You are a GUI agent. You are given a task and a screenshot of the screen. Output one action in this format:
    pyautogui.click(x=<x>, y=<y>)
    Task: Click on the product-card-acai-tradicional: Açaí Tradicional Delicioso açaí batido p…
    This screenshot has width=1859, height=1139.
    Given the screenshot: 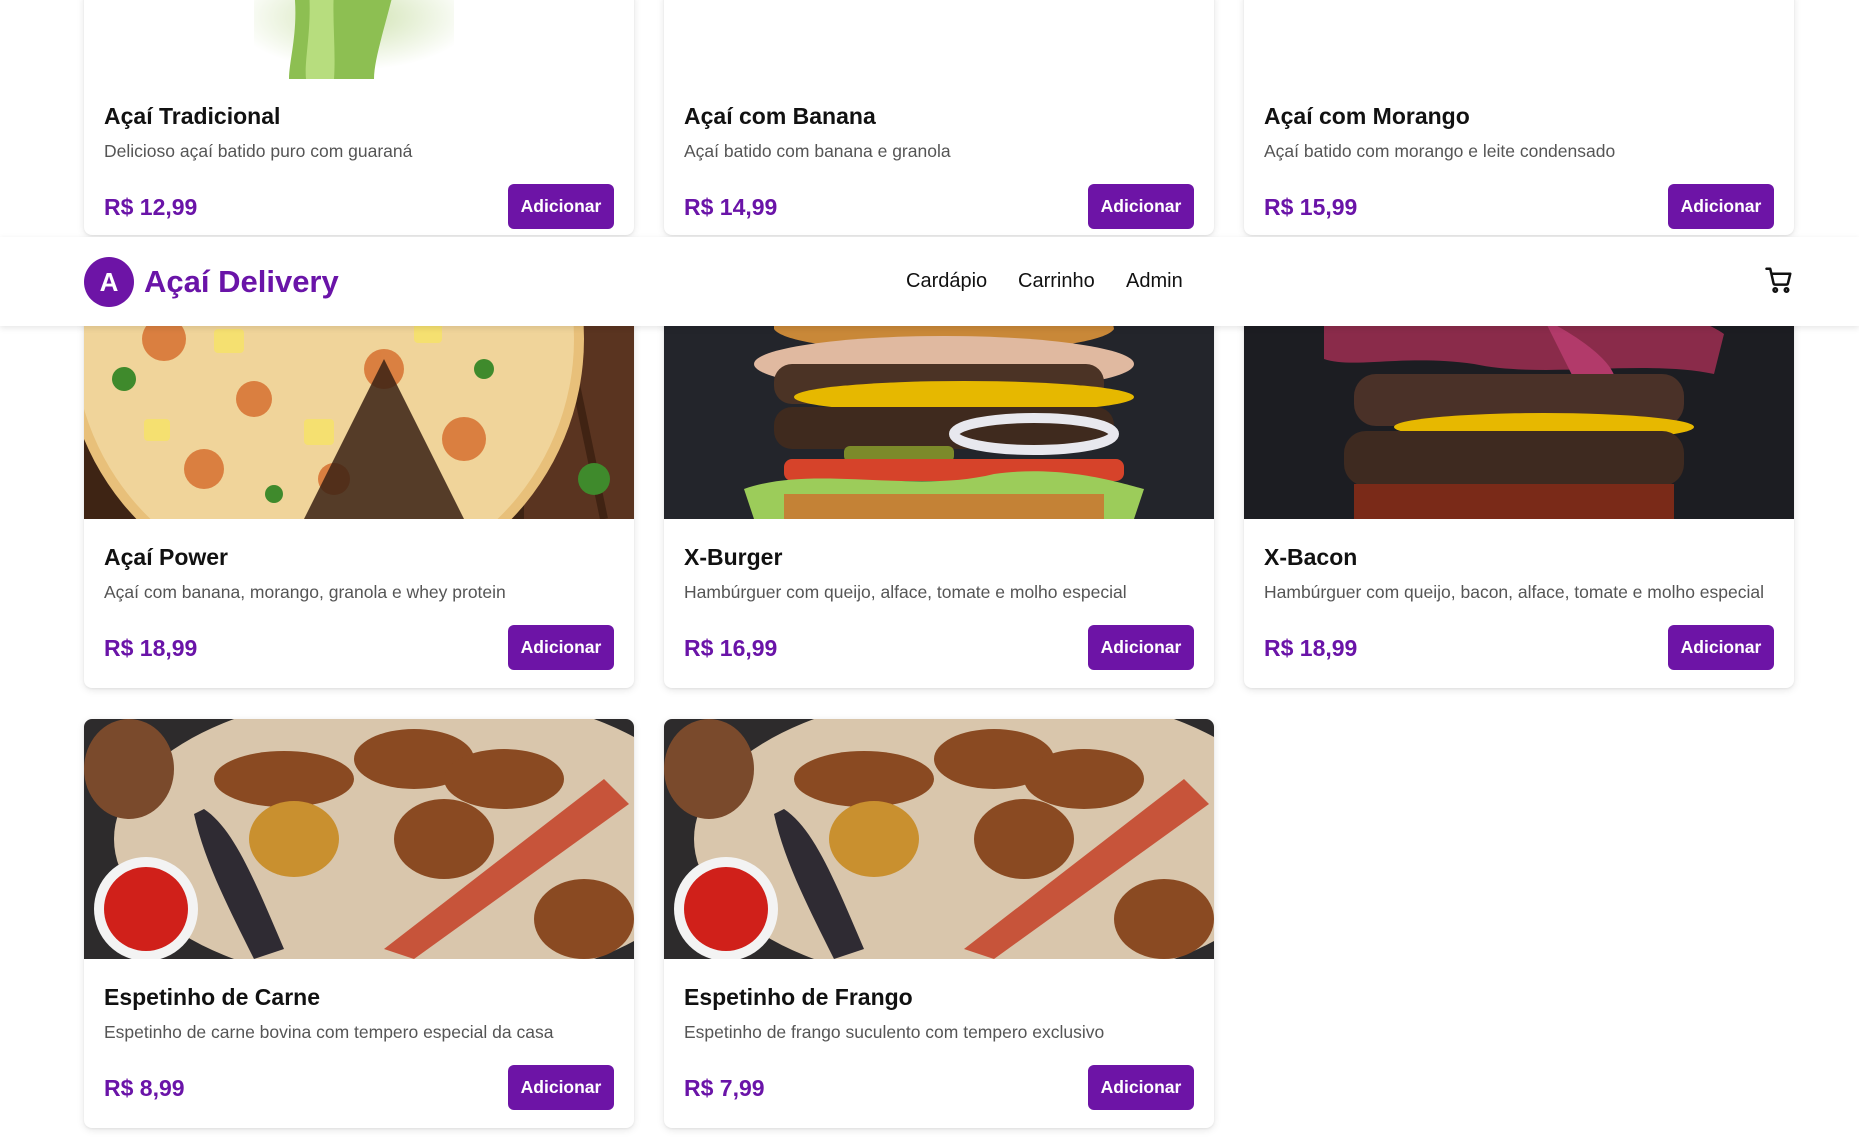 What is the action you would take?
    pyautogui.click(x=359, y=117)
    